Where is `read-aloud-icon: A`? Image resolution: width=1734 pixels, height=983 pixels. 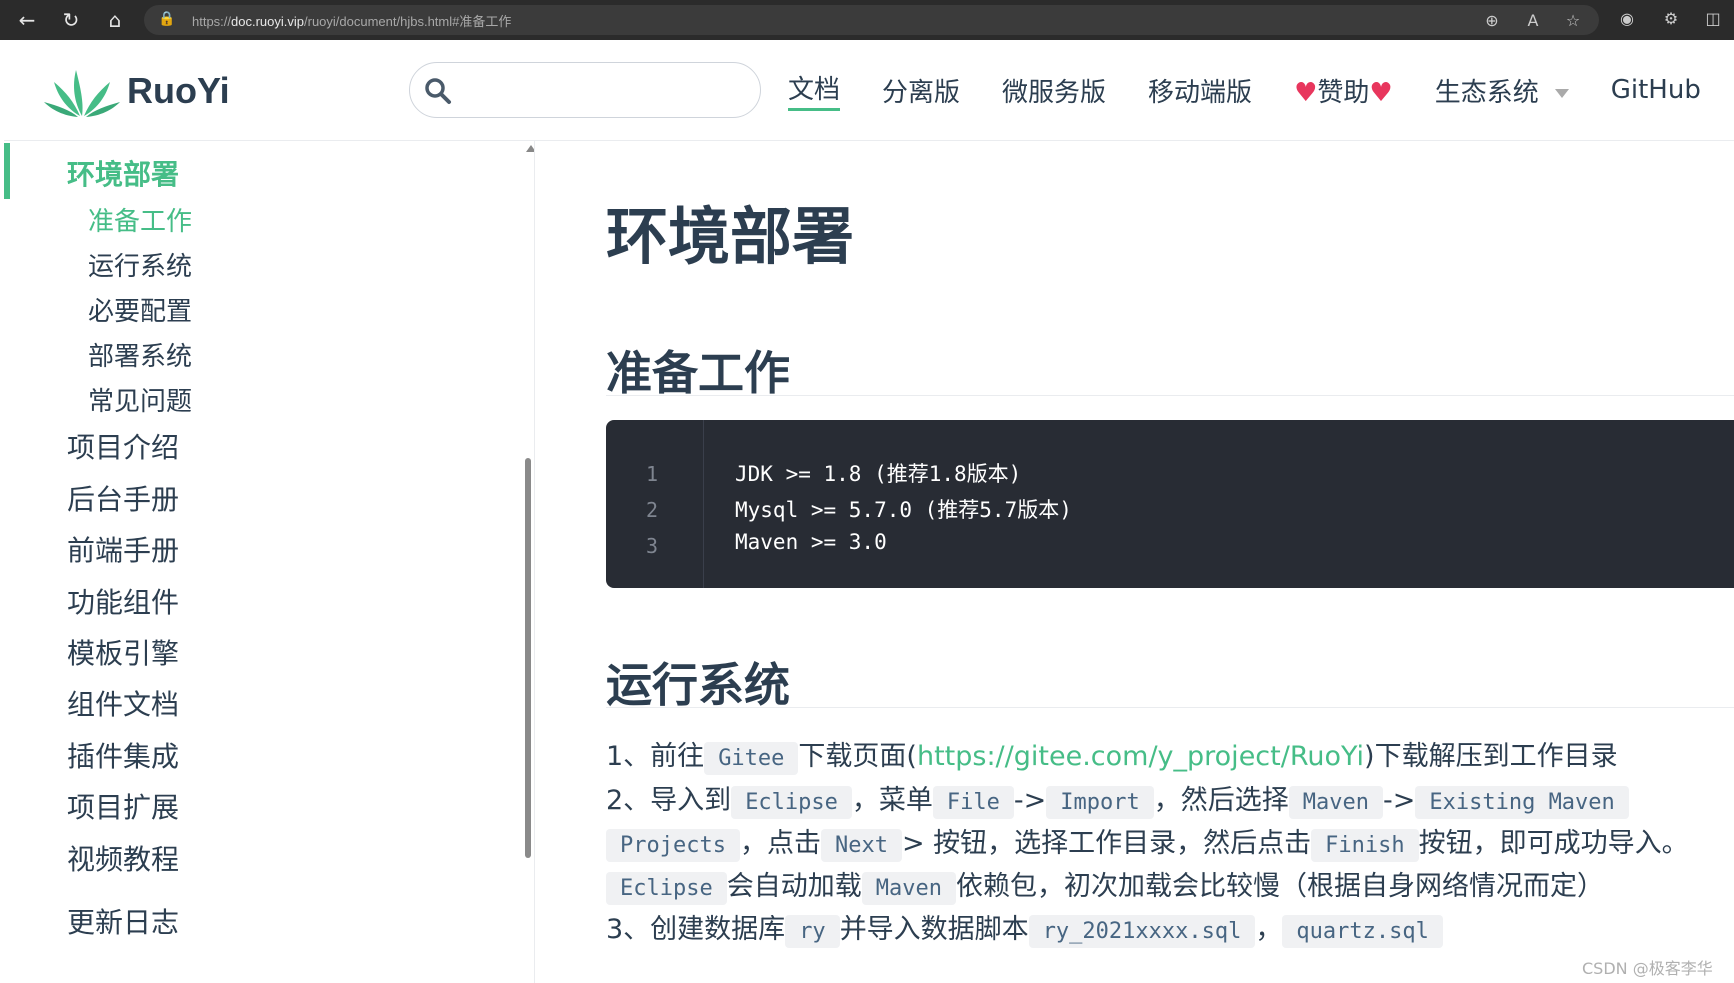
read-aloud-icon: A is located at coordinates (1533, 20).